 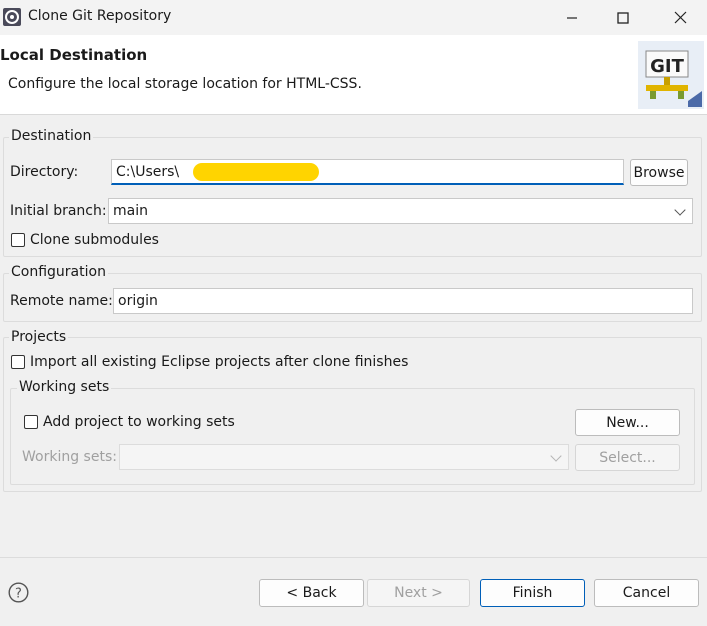 I want to click on clone-submodules-checkbox, so click(x=18, y=240).